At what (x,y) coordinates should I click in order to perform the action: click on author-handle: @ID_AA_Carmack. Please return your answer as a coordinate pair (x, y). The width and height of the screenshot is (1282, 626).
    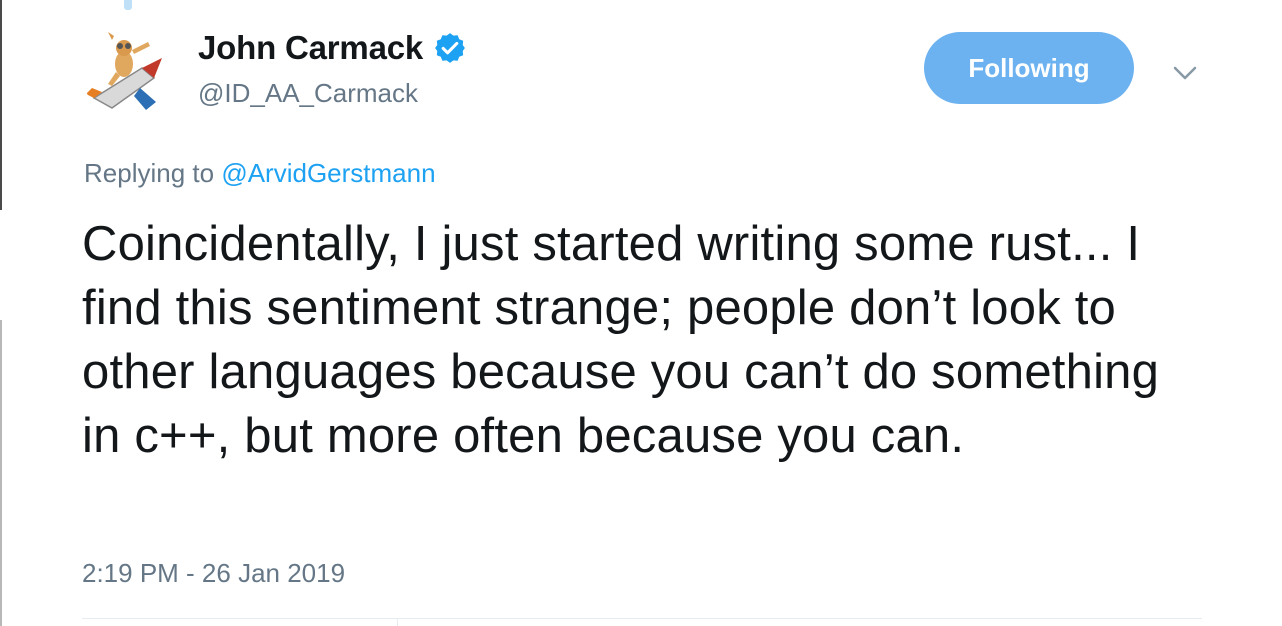
    Looking at the image, I should click on (332, 93).